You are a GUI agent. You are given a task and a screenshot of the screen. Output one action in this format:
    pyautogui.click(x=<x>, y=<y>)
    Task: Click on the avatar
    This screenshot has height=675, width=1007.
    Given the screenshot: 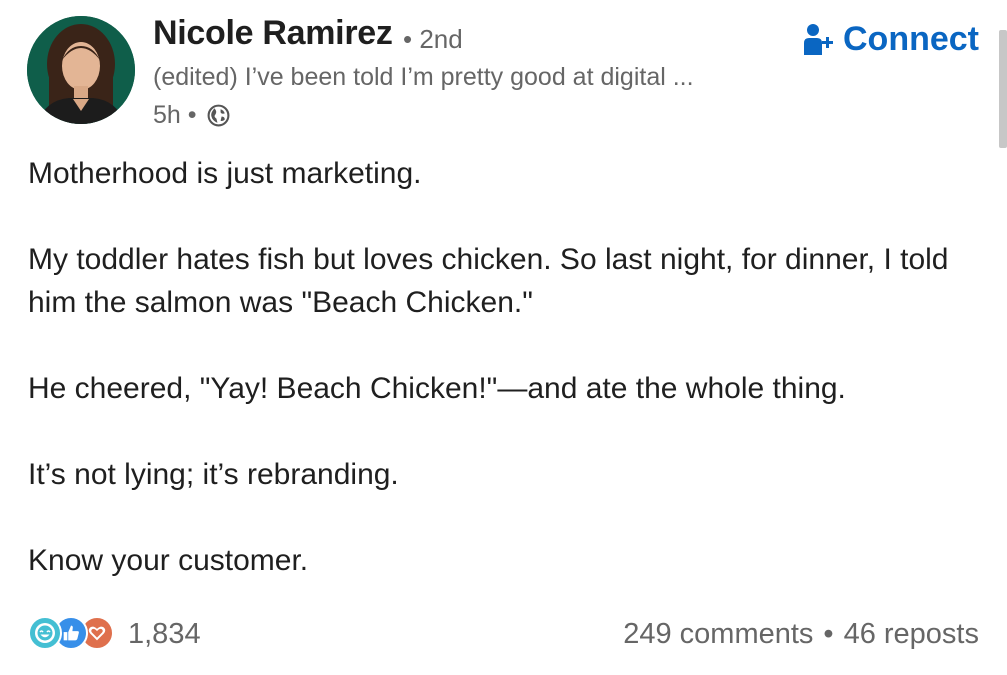 What is the action you would take?
    pyautogui.click(x=81, y=70)
    